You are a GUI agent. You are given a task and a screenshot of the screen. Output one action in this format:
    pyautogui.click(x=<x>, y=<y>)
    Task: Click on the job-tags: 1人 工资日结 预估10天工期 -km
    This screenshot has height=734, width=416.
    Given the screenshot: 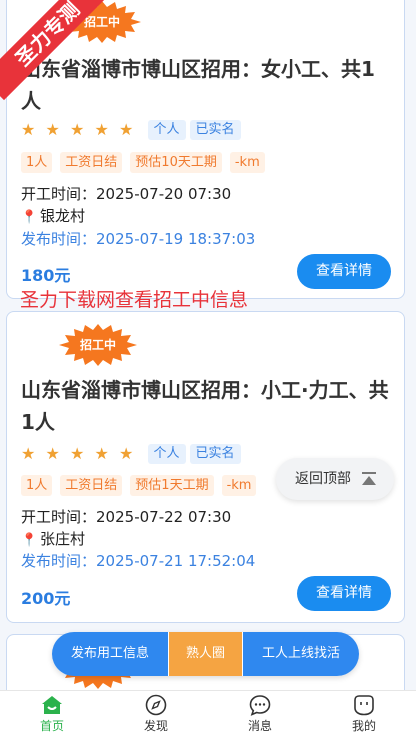 What is the action you would take?
    pyautogui.click(x=147, y=163)
    